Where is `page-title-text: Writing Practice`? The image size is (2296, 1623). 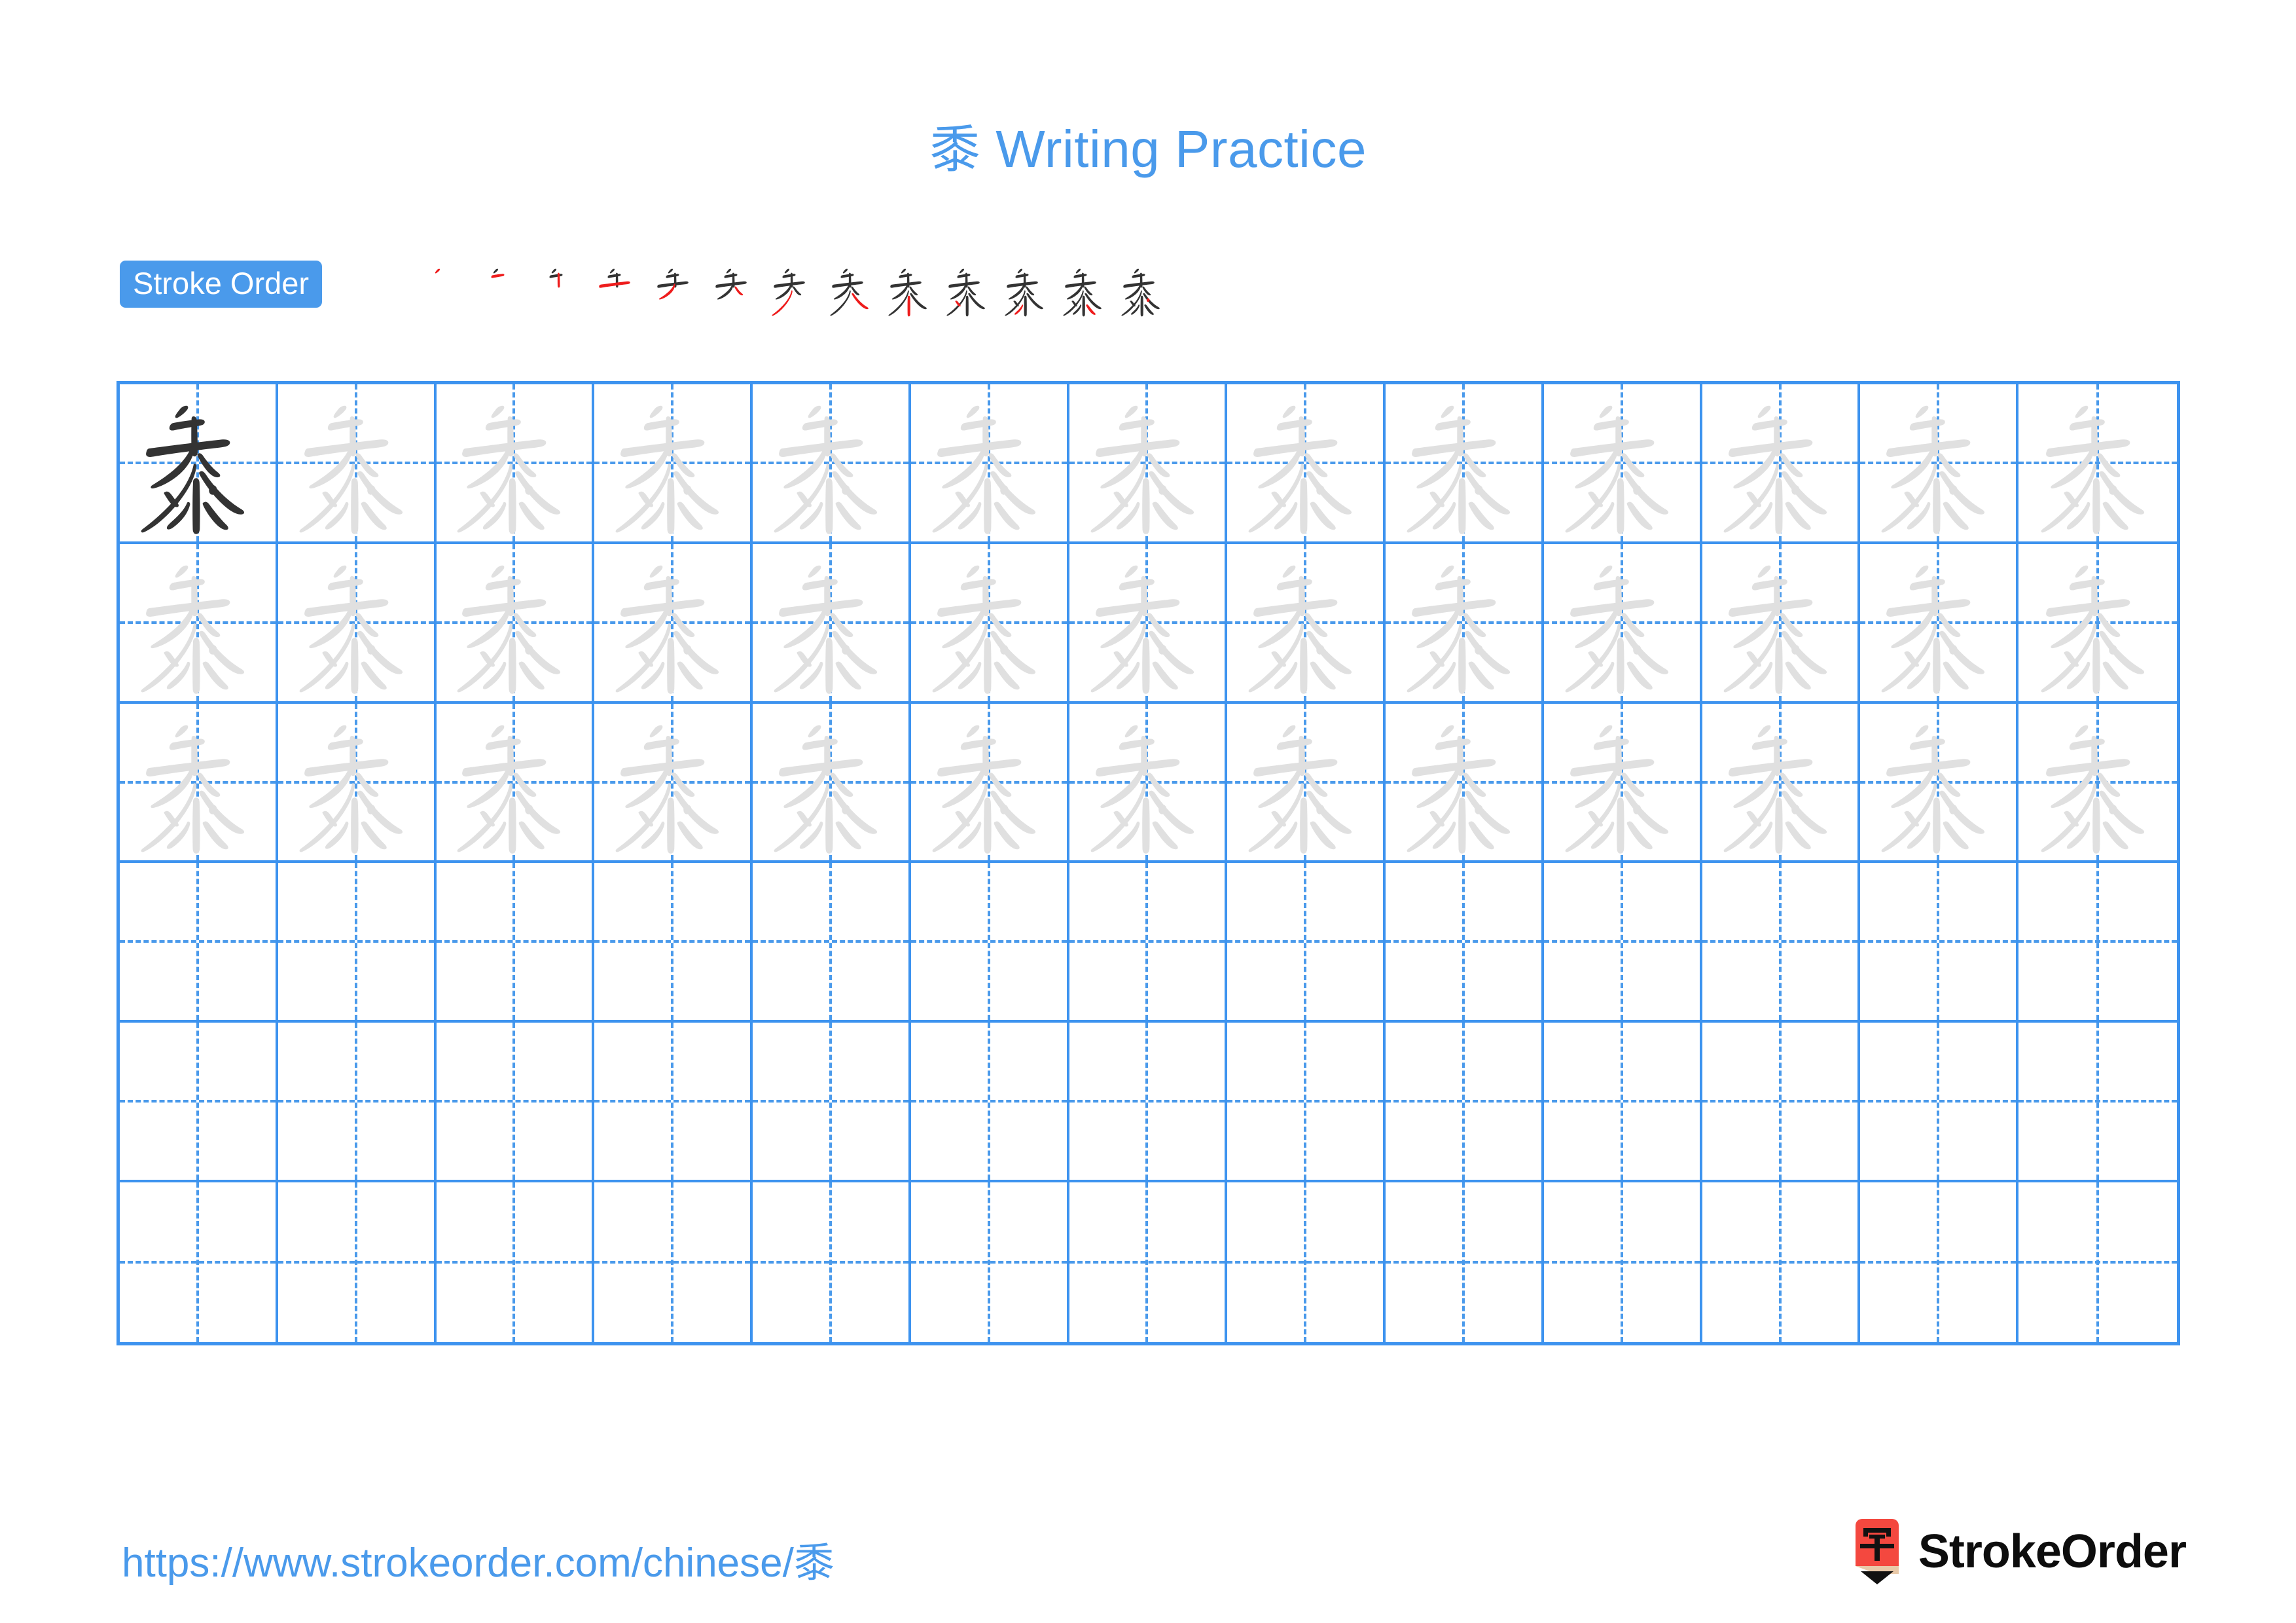 page-title-text: Writing Practice is located at coordinates (1173, 149).